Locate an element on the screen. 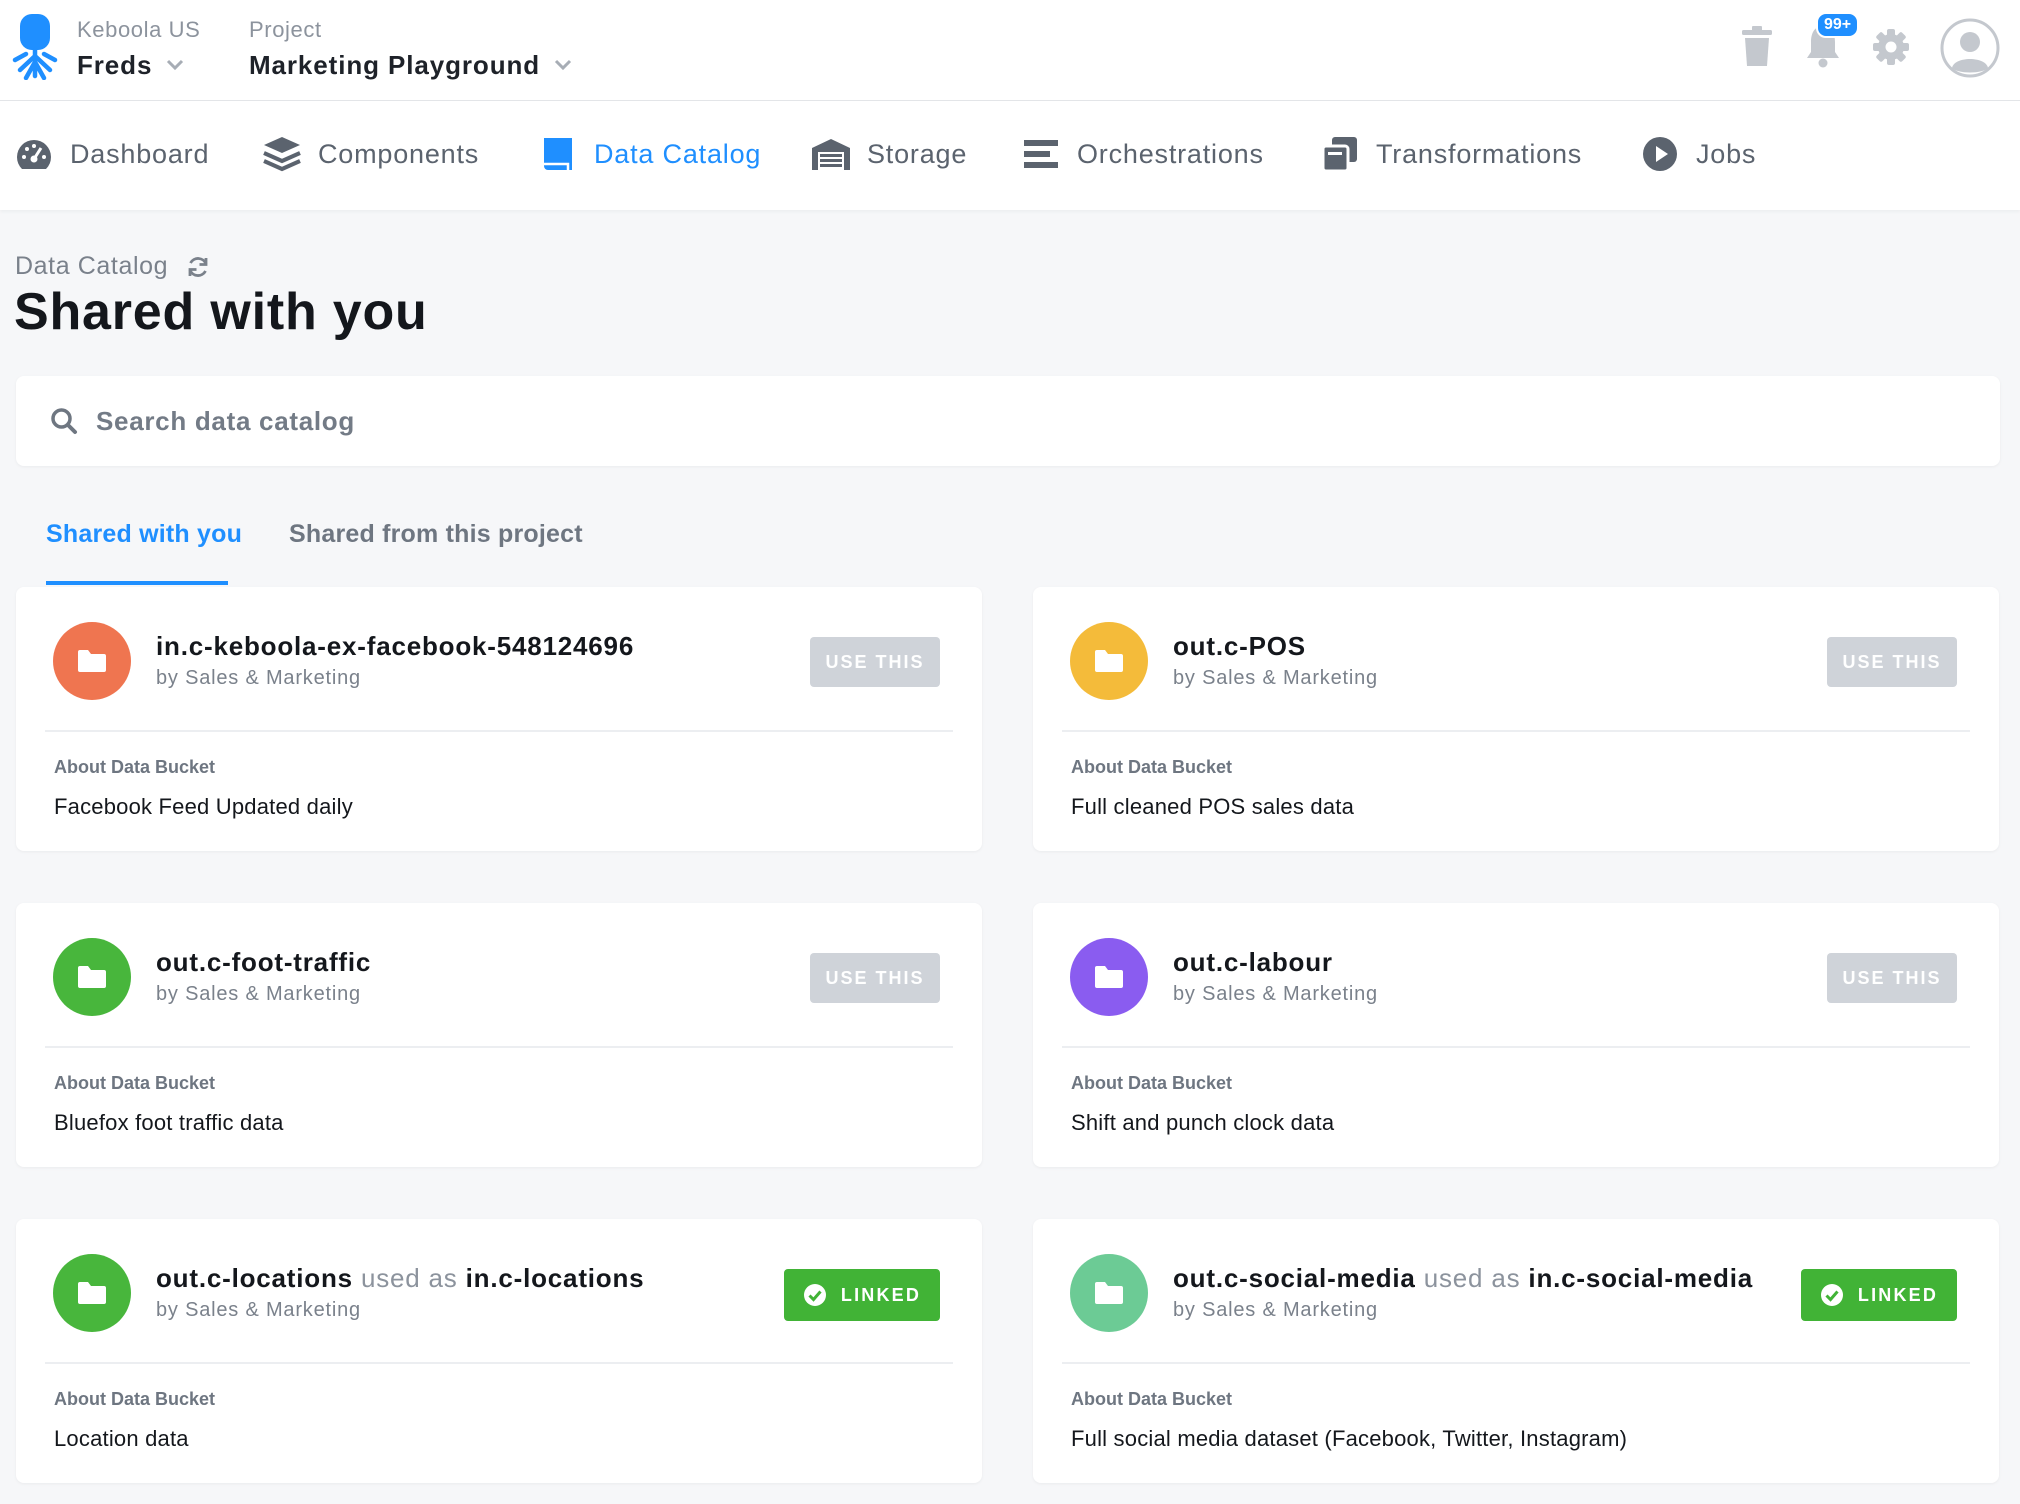 This screenshot has height=1504, width=2020. nav-label-orchestrations: Orchestrations is located at coordinates (1170, 153).